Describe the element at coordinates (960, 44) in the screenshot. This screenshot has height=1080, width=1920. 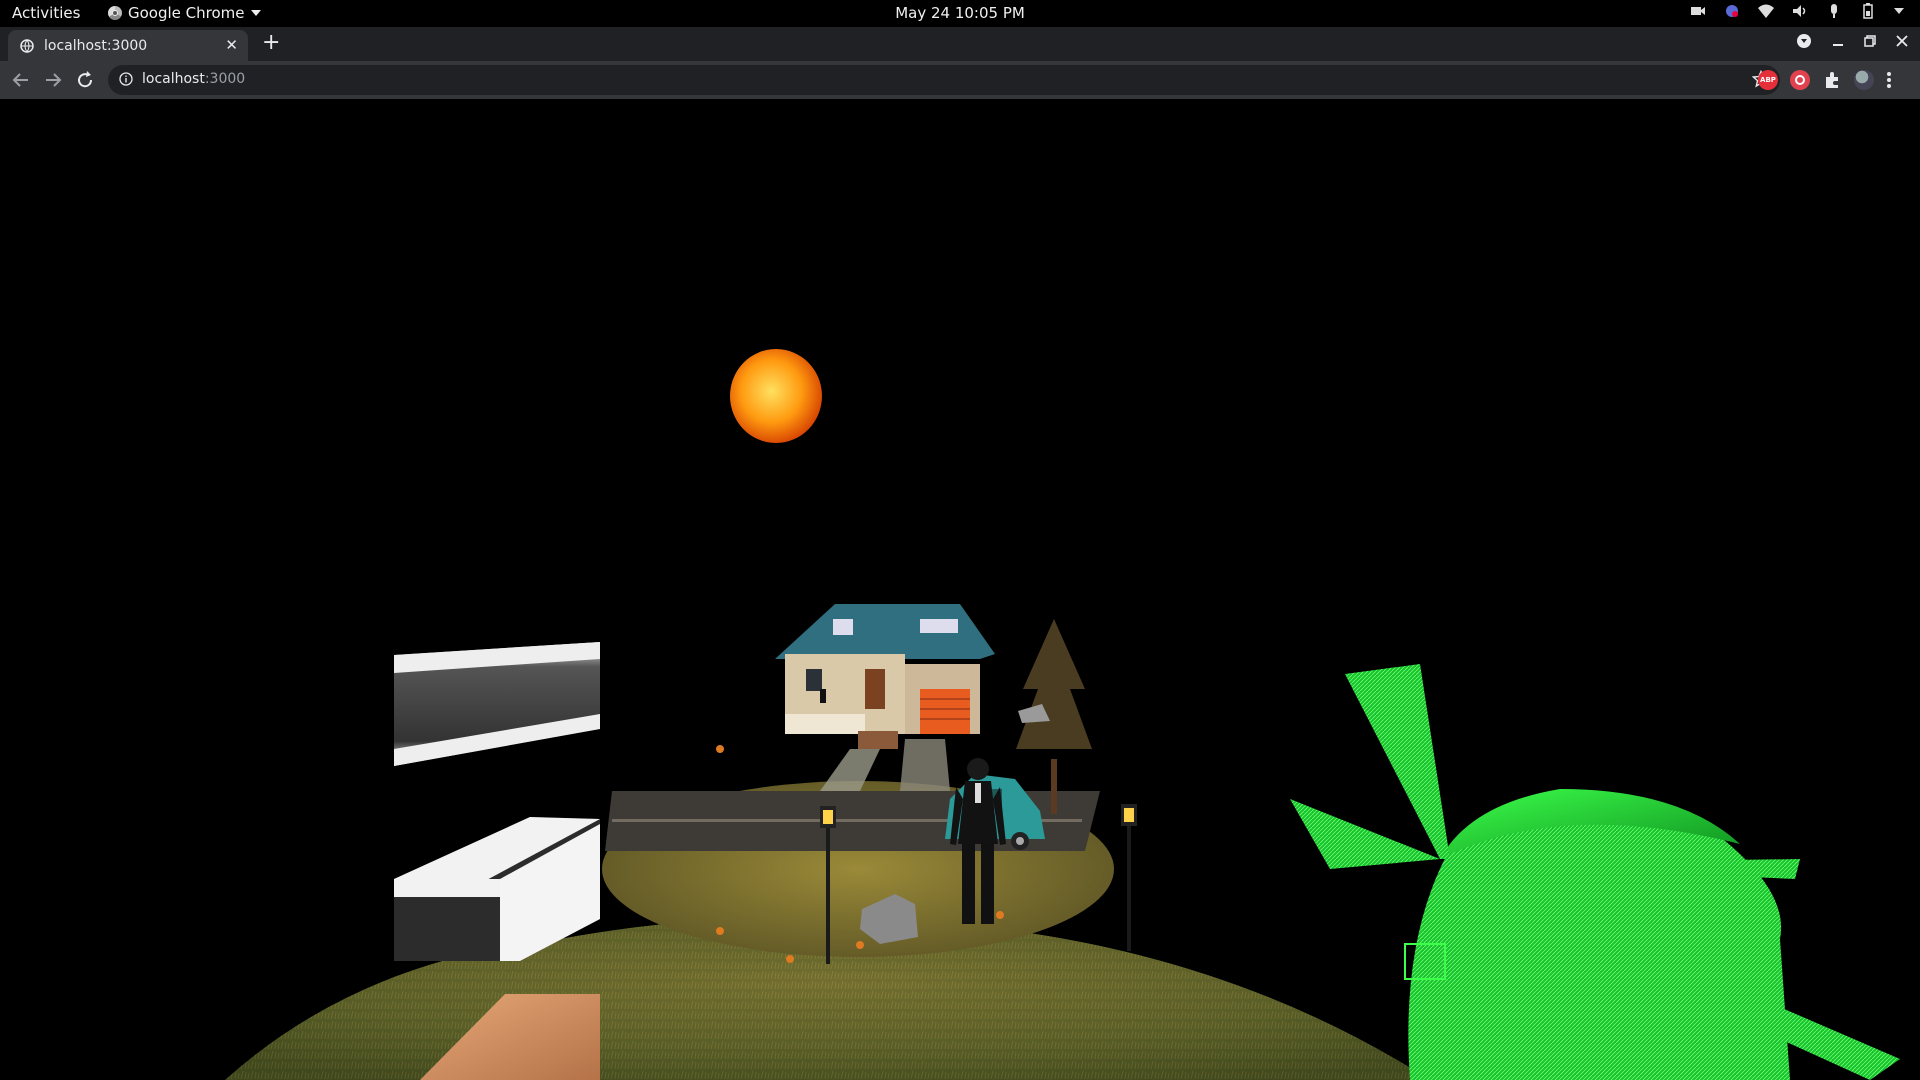
I see `tab-strip: localhost:3000 ✕ +` at that location.